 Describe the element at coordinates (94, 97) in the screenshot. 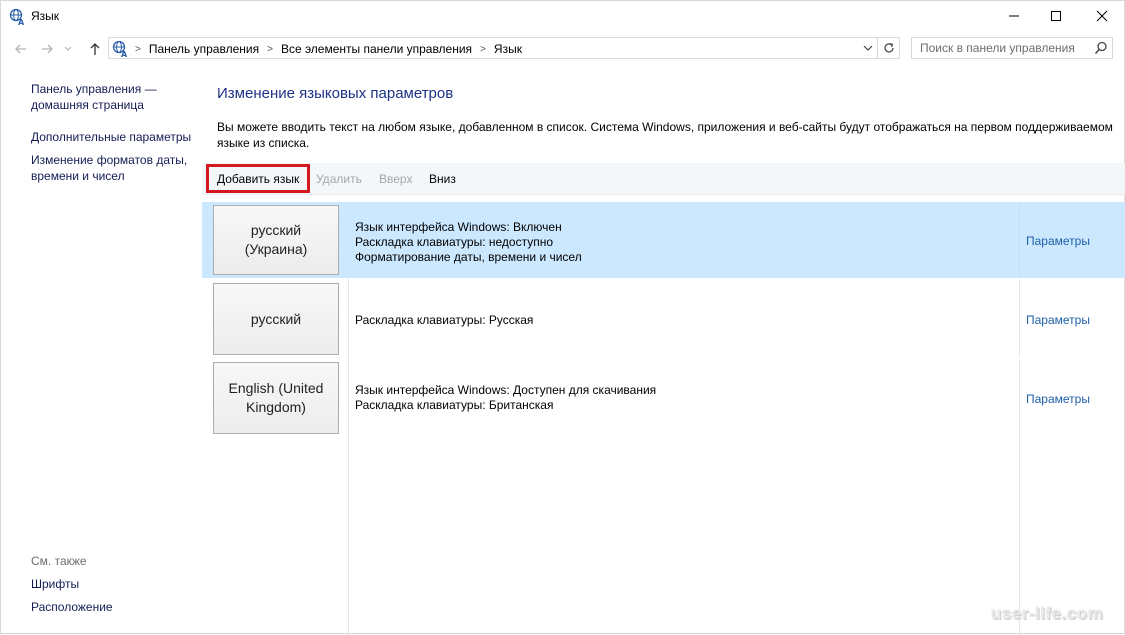

I see `sidebar-link-home: Панель управления — домашняя страница` at that location.